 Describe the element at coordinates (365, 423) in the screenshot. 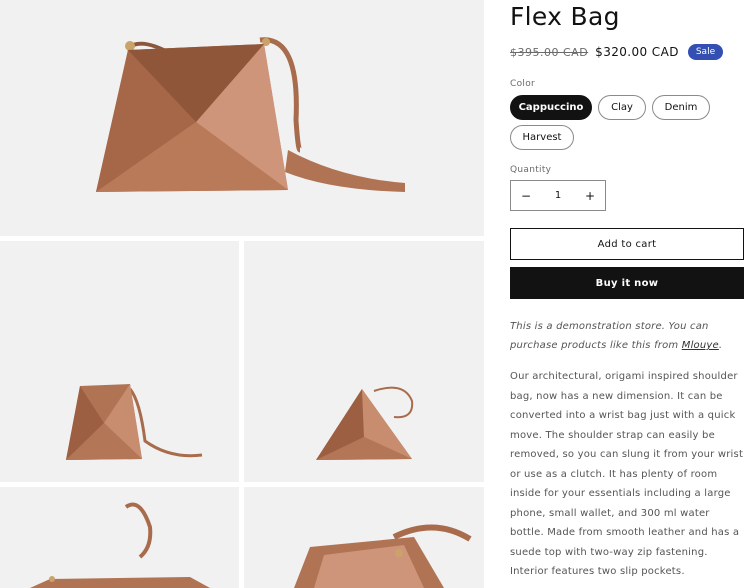

I see `wrist-bag-photo` at that location.